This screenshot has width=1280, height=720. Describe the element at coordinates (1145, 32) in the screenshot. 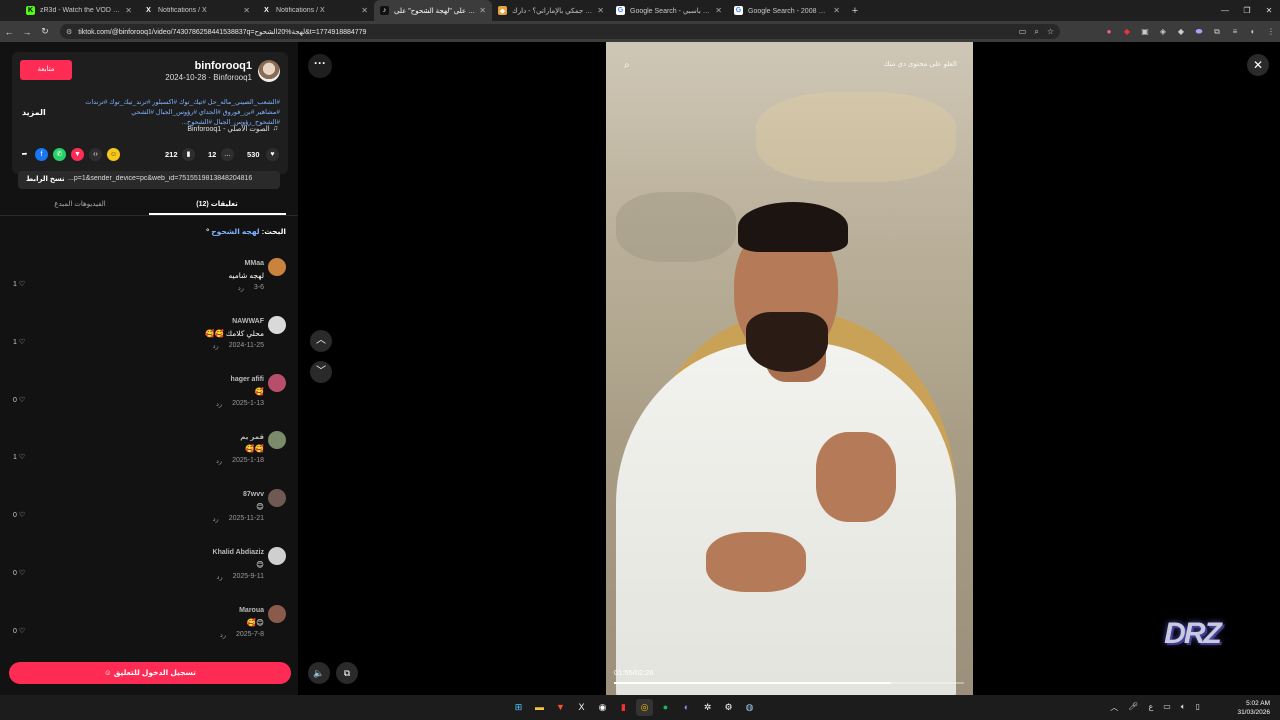

I see `extension-icon: ▣` at that location.